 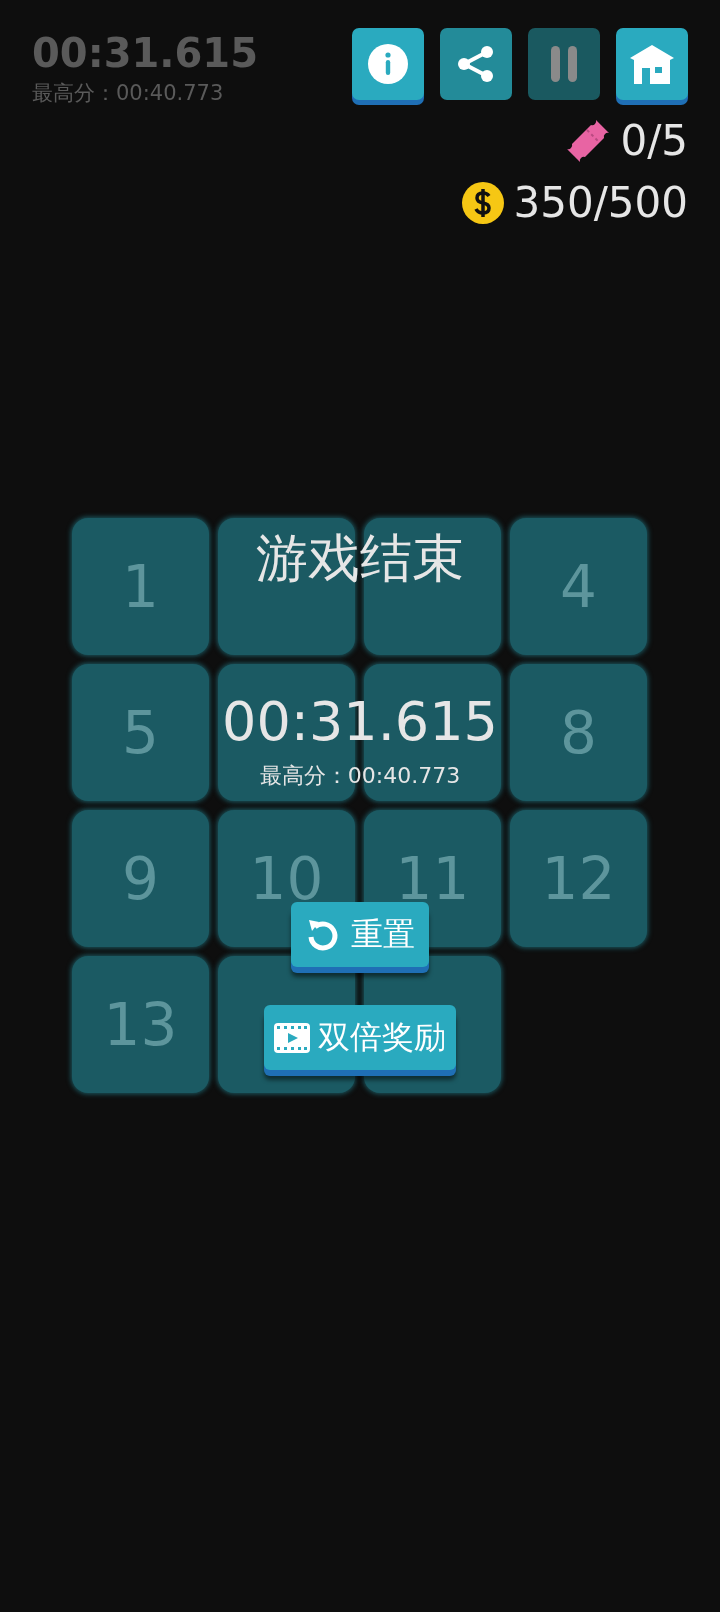 What do you see at coordinates (654, 141) in the screenshot?
I see `ticket-count: 0/5` at bounding box center [654, 141].